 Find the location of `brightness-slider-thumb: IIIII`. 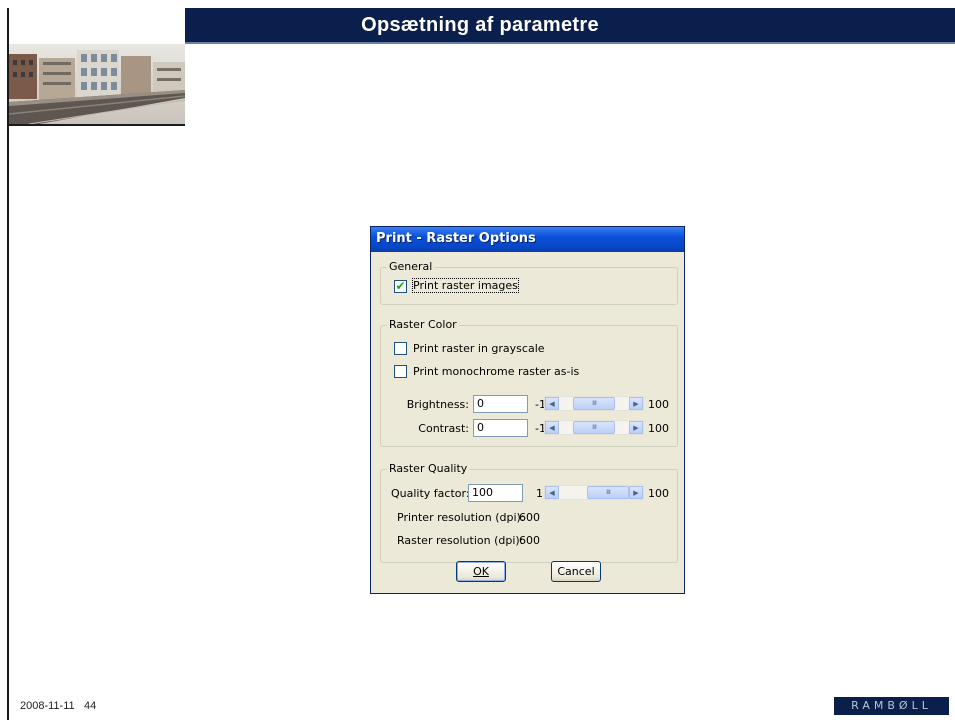

brightness-slider-thumb: IIIII is located at coordinates (594, 403).